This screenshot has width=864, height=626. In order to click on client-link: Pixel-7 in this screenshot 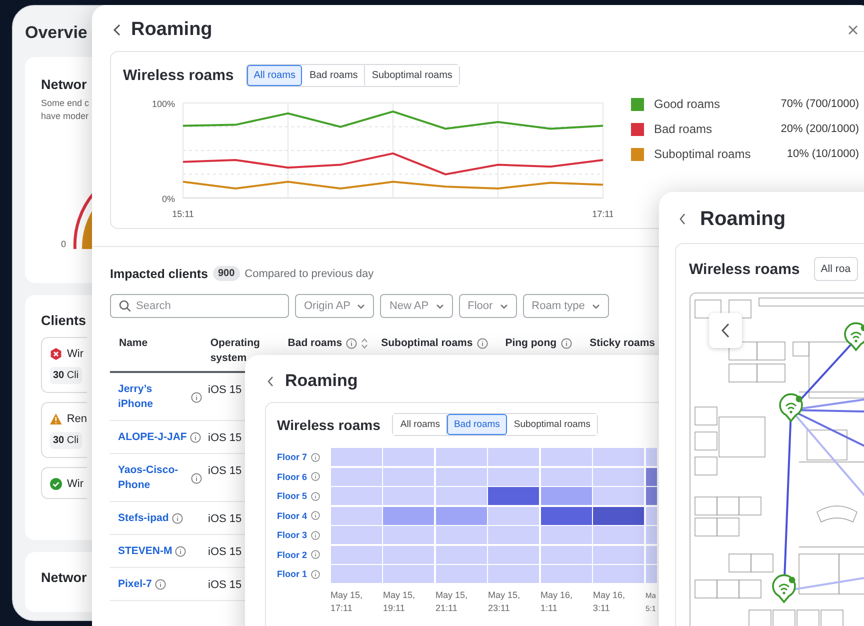, I will do `click(135, 584)`.